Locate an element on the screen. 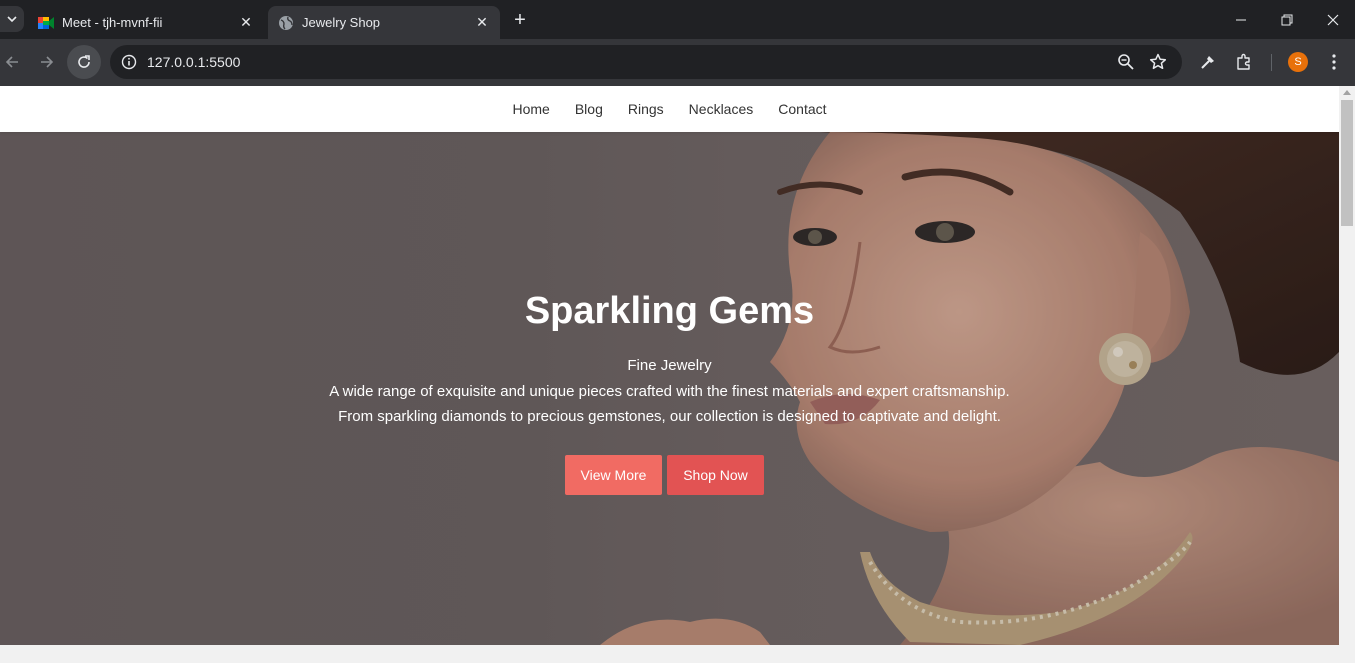 This screenshot has width=1355, height=663. shop-now-button: Shop Now is located at coordinates (715, 475).